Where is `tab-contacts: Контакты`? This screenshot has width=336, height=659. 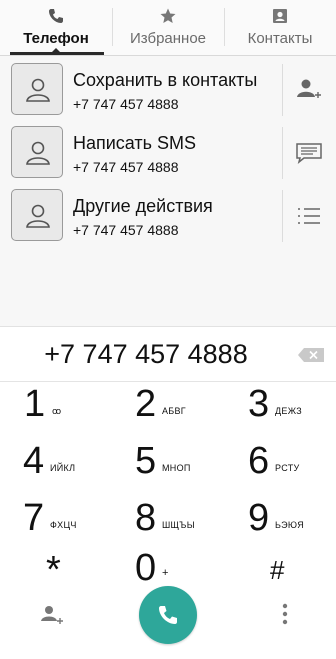 tab-contacts: Контакты is located at coordinates (280, 27).